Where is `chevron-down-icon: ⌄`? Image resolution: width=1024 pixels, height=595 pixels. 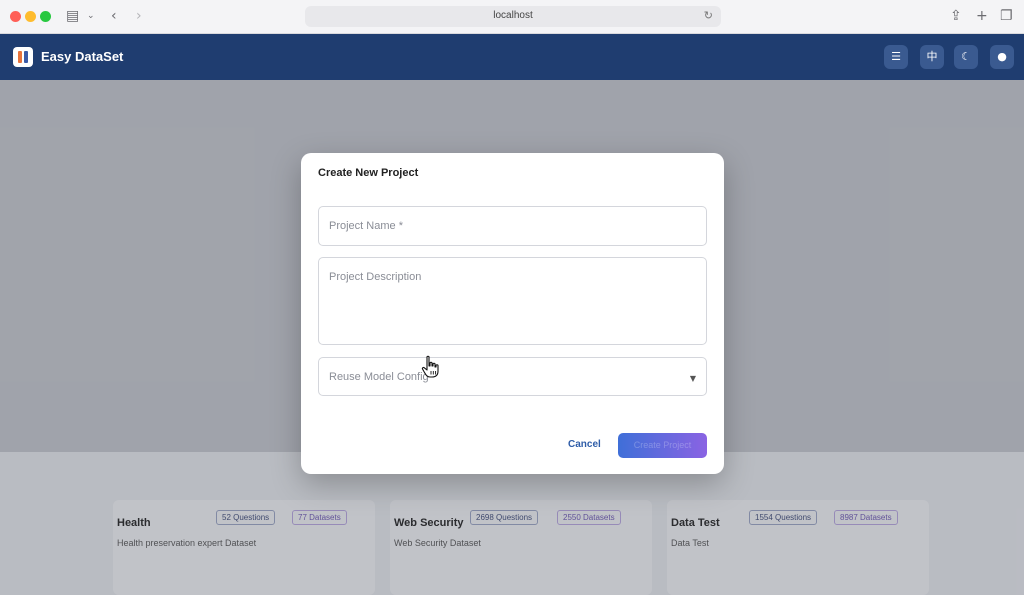
chevron-down-icon: ⌄ is located at coordinates (91, 16).